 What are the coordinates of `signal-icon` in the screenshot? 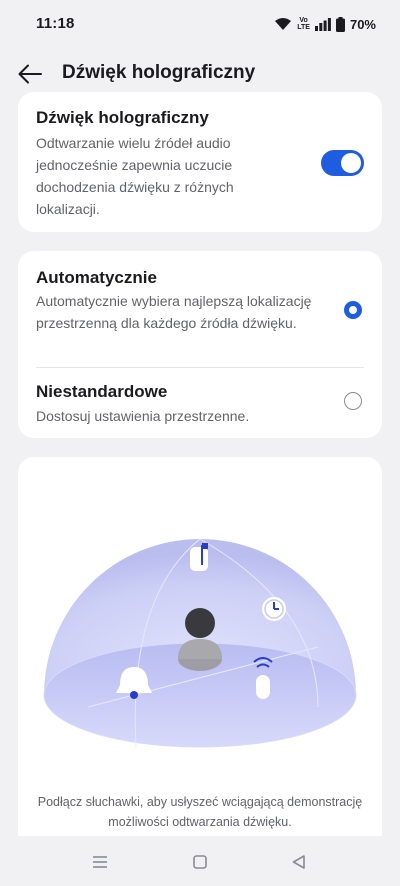 It's located at (322, 24).